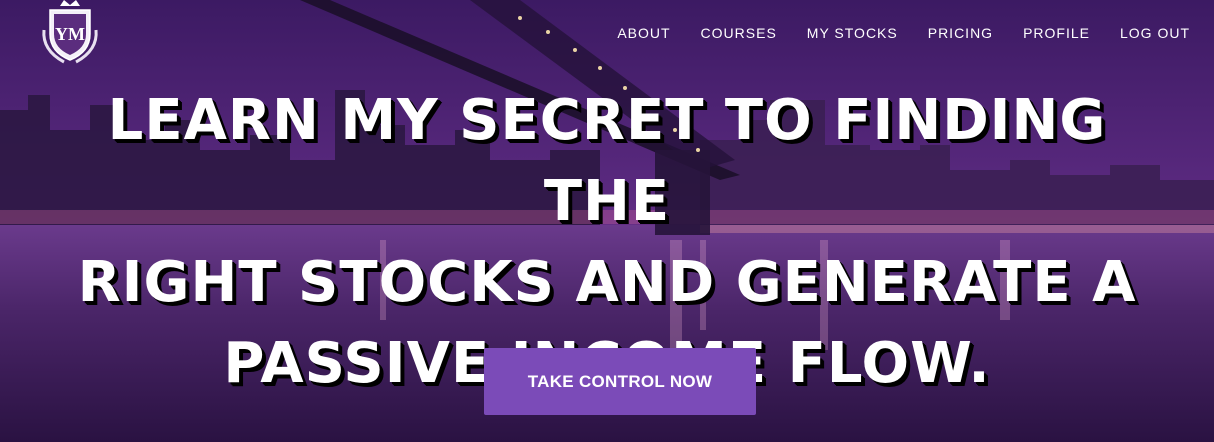 The width and height of the screenshot is (1214, 442). I want to click on crest-logo-icon: YM, so click(70, 33).